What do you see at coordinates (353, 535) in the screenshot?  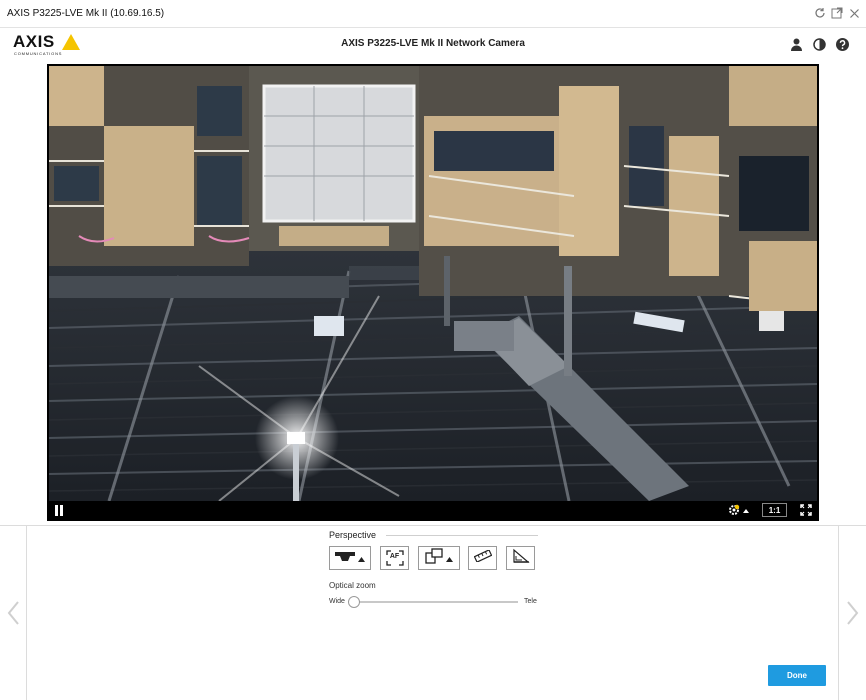 I see `perspective-title: Perspective` at bounding box center [353, 535].